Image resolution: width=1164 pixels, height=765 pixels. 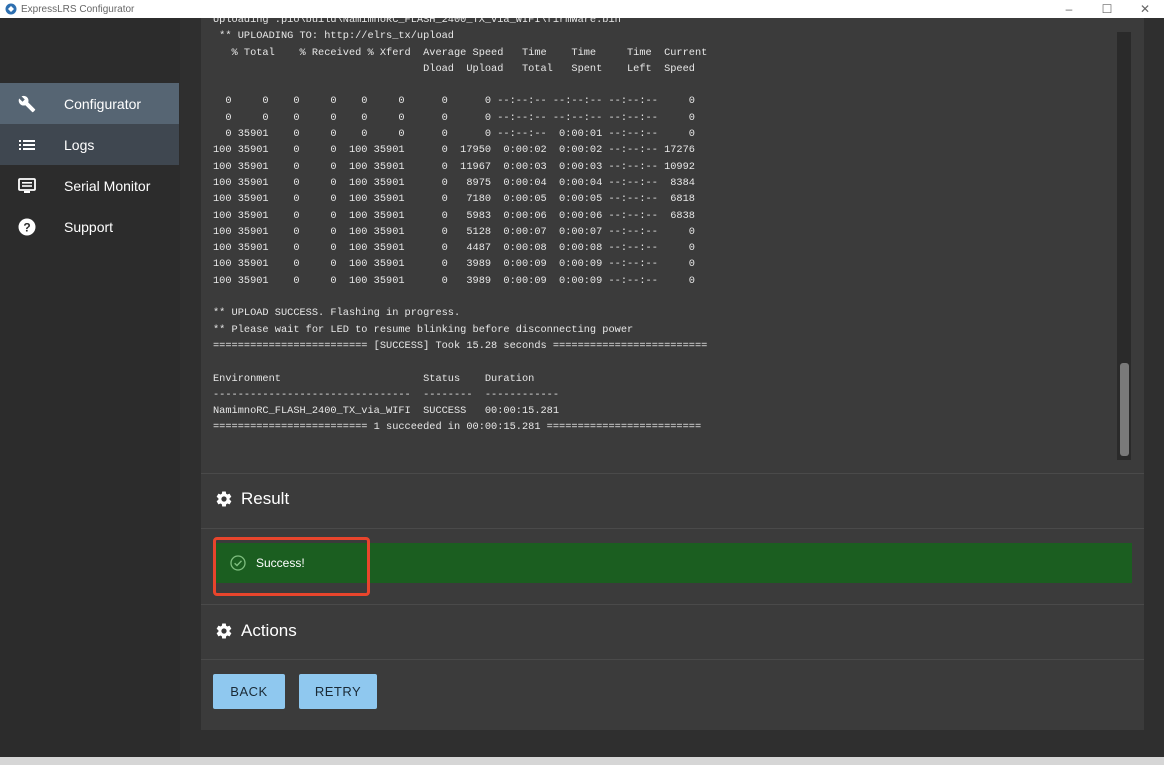 I want to click on sidebar-item-serial-monitor: Serial Monitor, so click(x=89, y=185).